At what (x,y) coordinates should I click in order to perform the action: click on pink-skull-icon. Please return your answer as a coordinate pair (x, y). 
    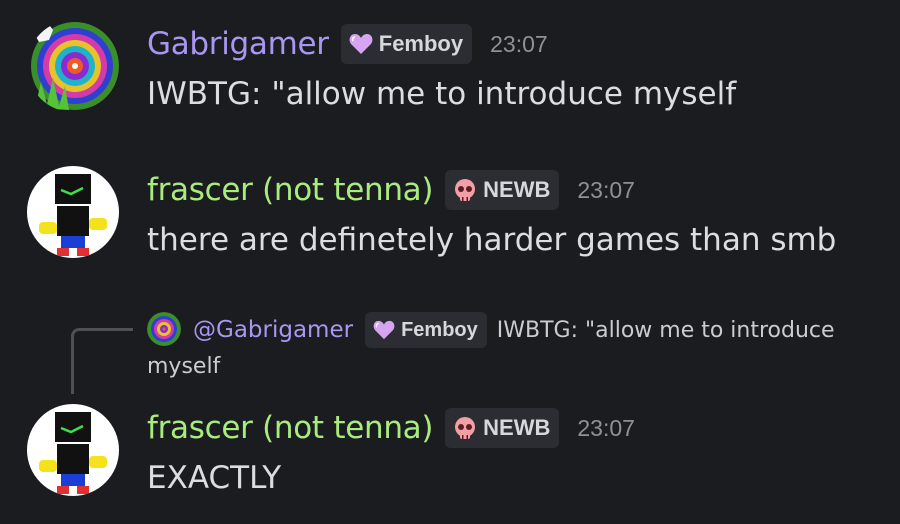
    Looking at the image, I should click on (465, 428).